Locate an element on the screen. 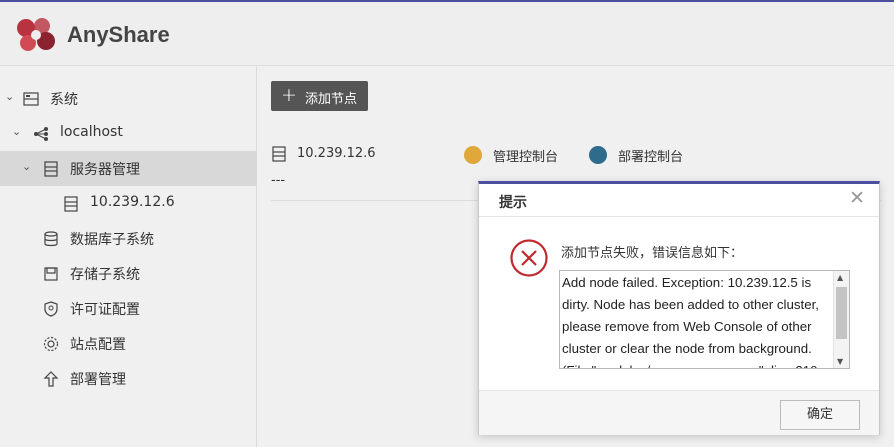 Image resolution: width=894 pixels, height=447 pixels. plus-icon: + is located at coordinates (289, 95).